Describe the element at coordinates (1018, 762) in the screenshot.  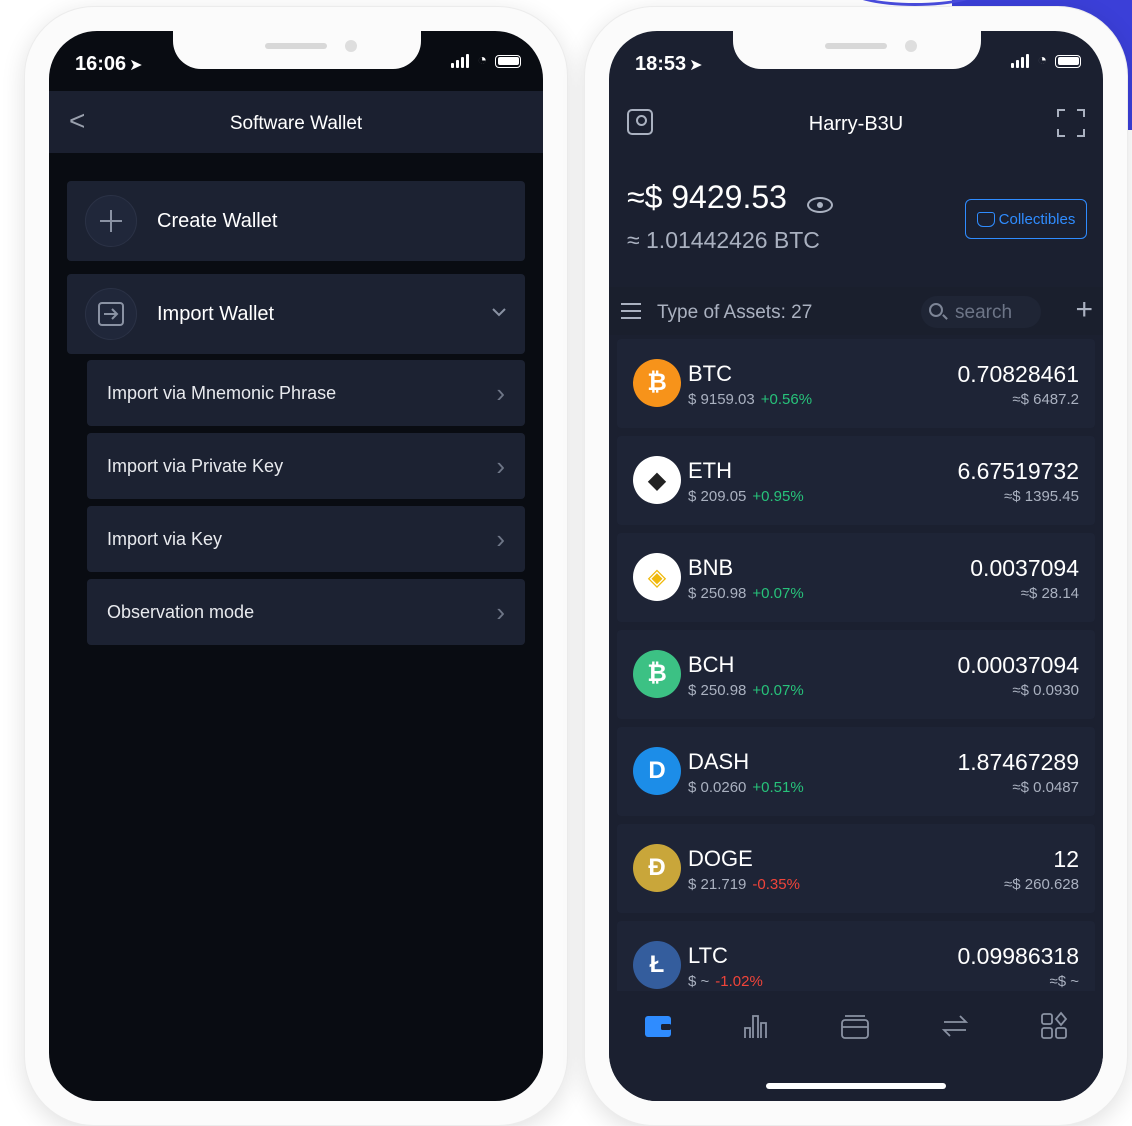
I see `asset-quantity: 1.87467289` at that location.